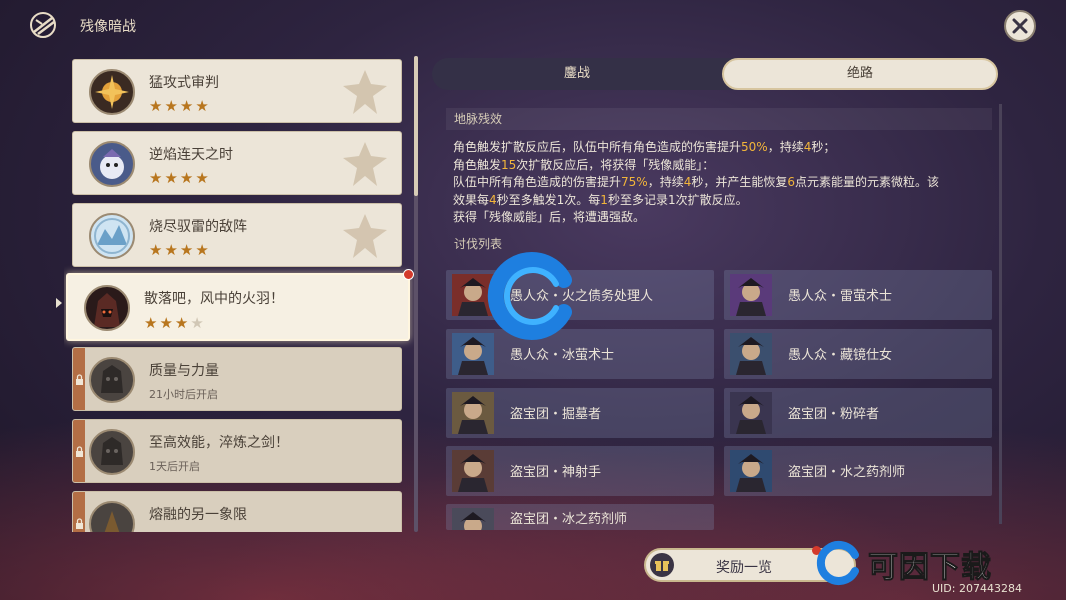 The image size is (1066, 600). Describe the element at coordinates (556, 472) in the screenshot. I see `enemy-name: 盗宝团・神射手` at that location.